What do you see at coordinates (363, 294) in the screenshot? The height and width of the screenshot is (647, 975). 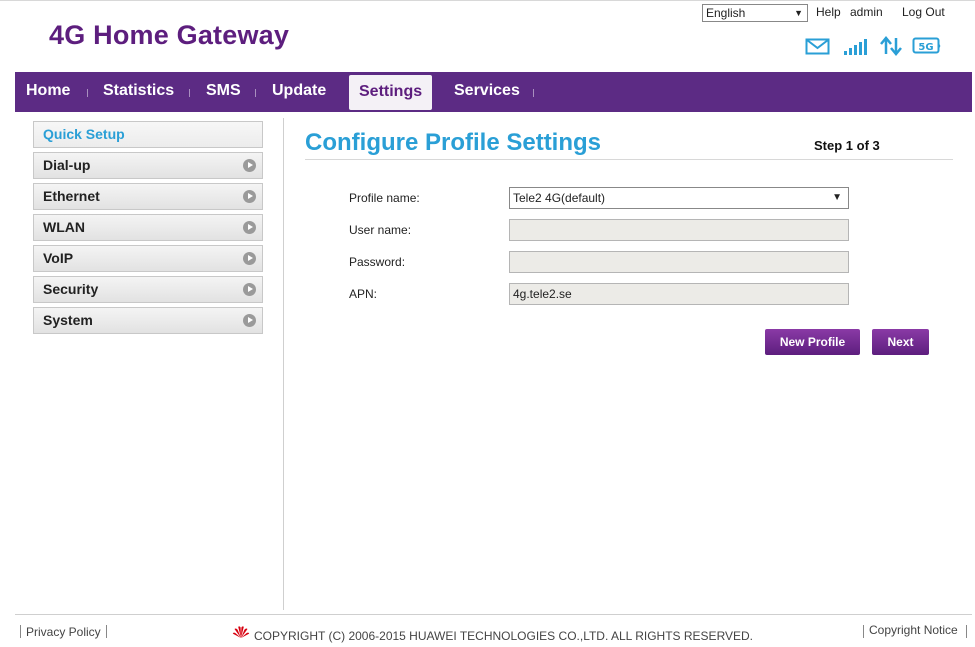 I see `apn-label: APN:` at bounding box center [363, 294].